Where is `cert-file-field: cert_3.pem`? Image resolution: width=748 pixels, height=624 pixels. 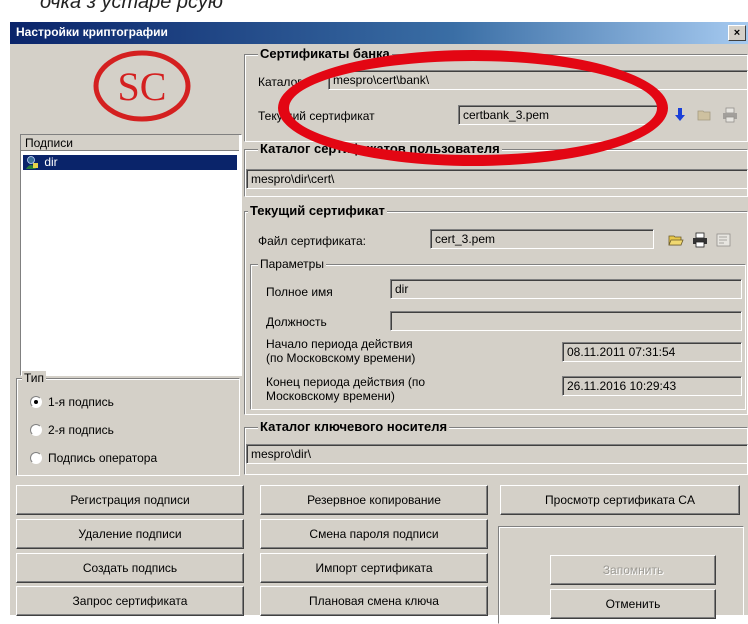
cert-file-field: cert_3.pem is located at coordinates (542, 239).